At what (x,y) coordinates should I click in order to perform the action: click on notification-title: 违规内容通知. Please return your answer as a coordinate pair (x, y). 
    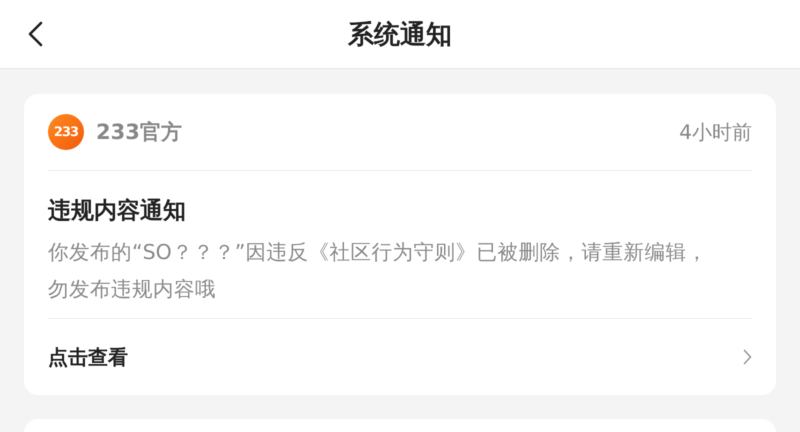
    Looking at the image, I should click on (117, 211).